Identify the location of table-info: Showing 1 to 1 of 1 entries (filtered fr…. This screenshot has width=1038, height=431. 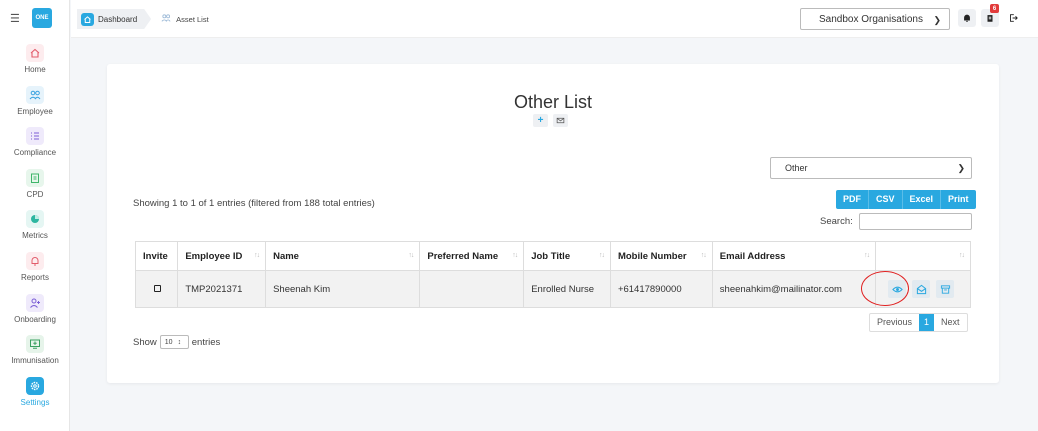
(254, 203).